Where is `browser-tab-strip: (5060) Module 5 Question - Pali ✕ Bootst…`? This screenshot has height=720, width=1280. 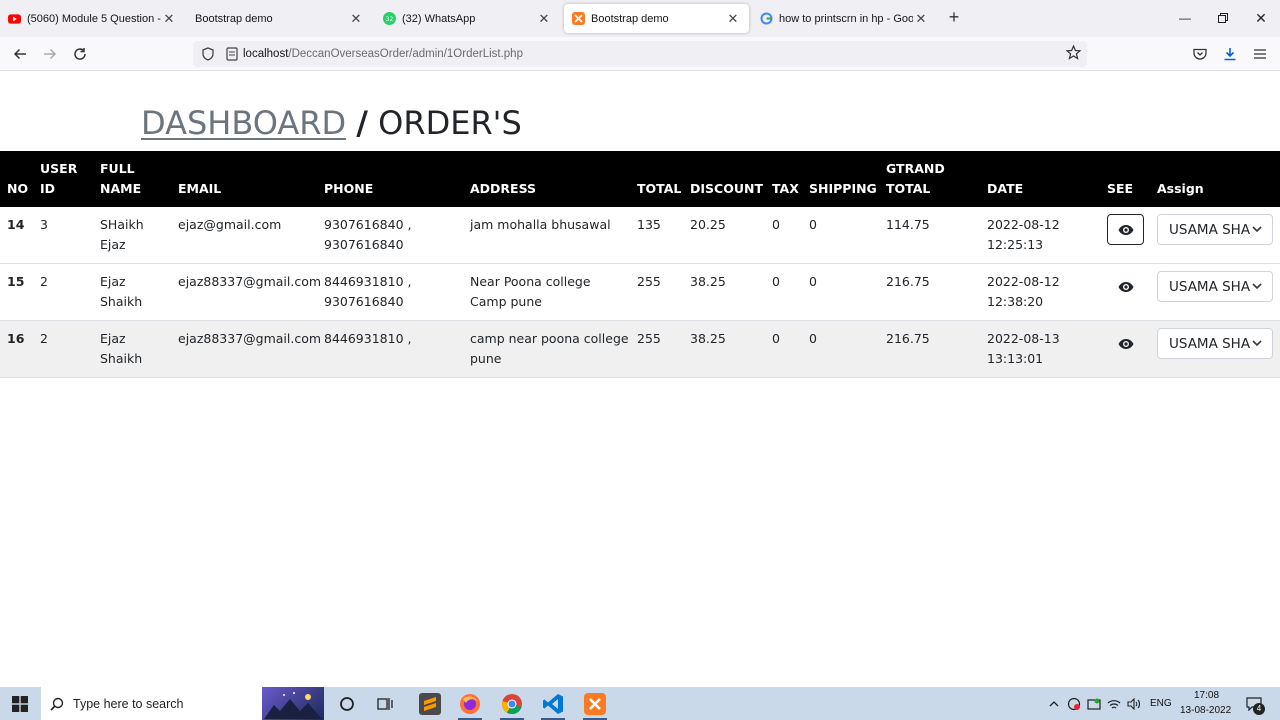 browser-tab-strip: (5060) Module 5 Question - Pali ✕ Bootst… is located at coordinates (640, 18).